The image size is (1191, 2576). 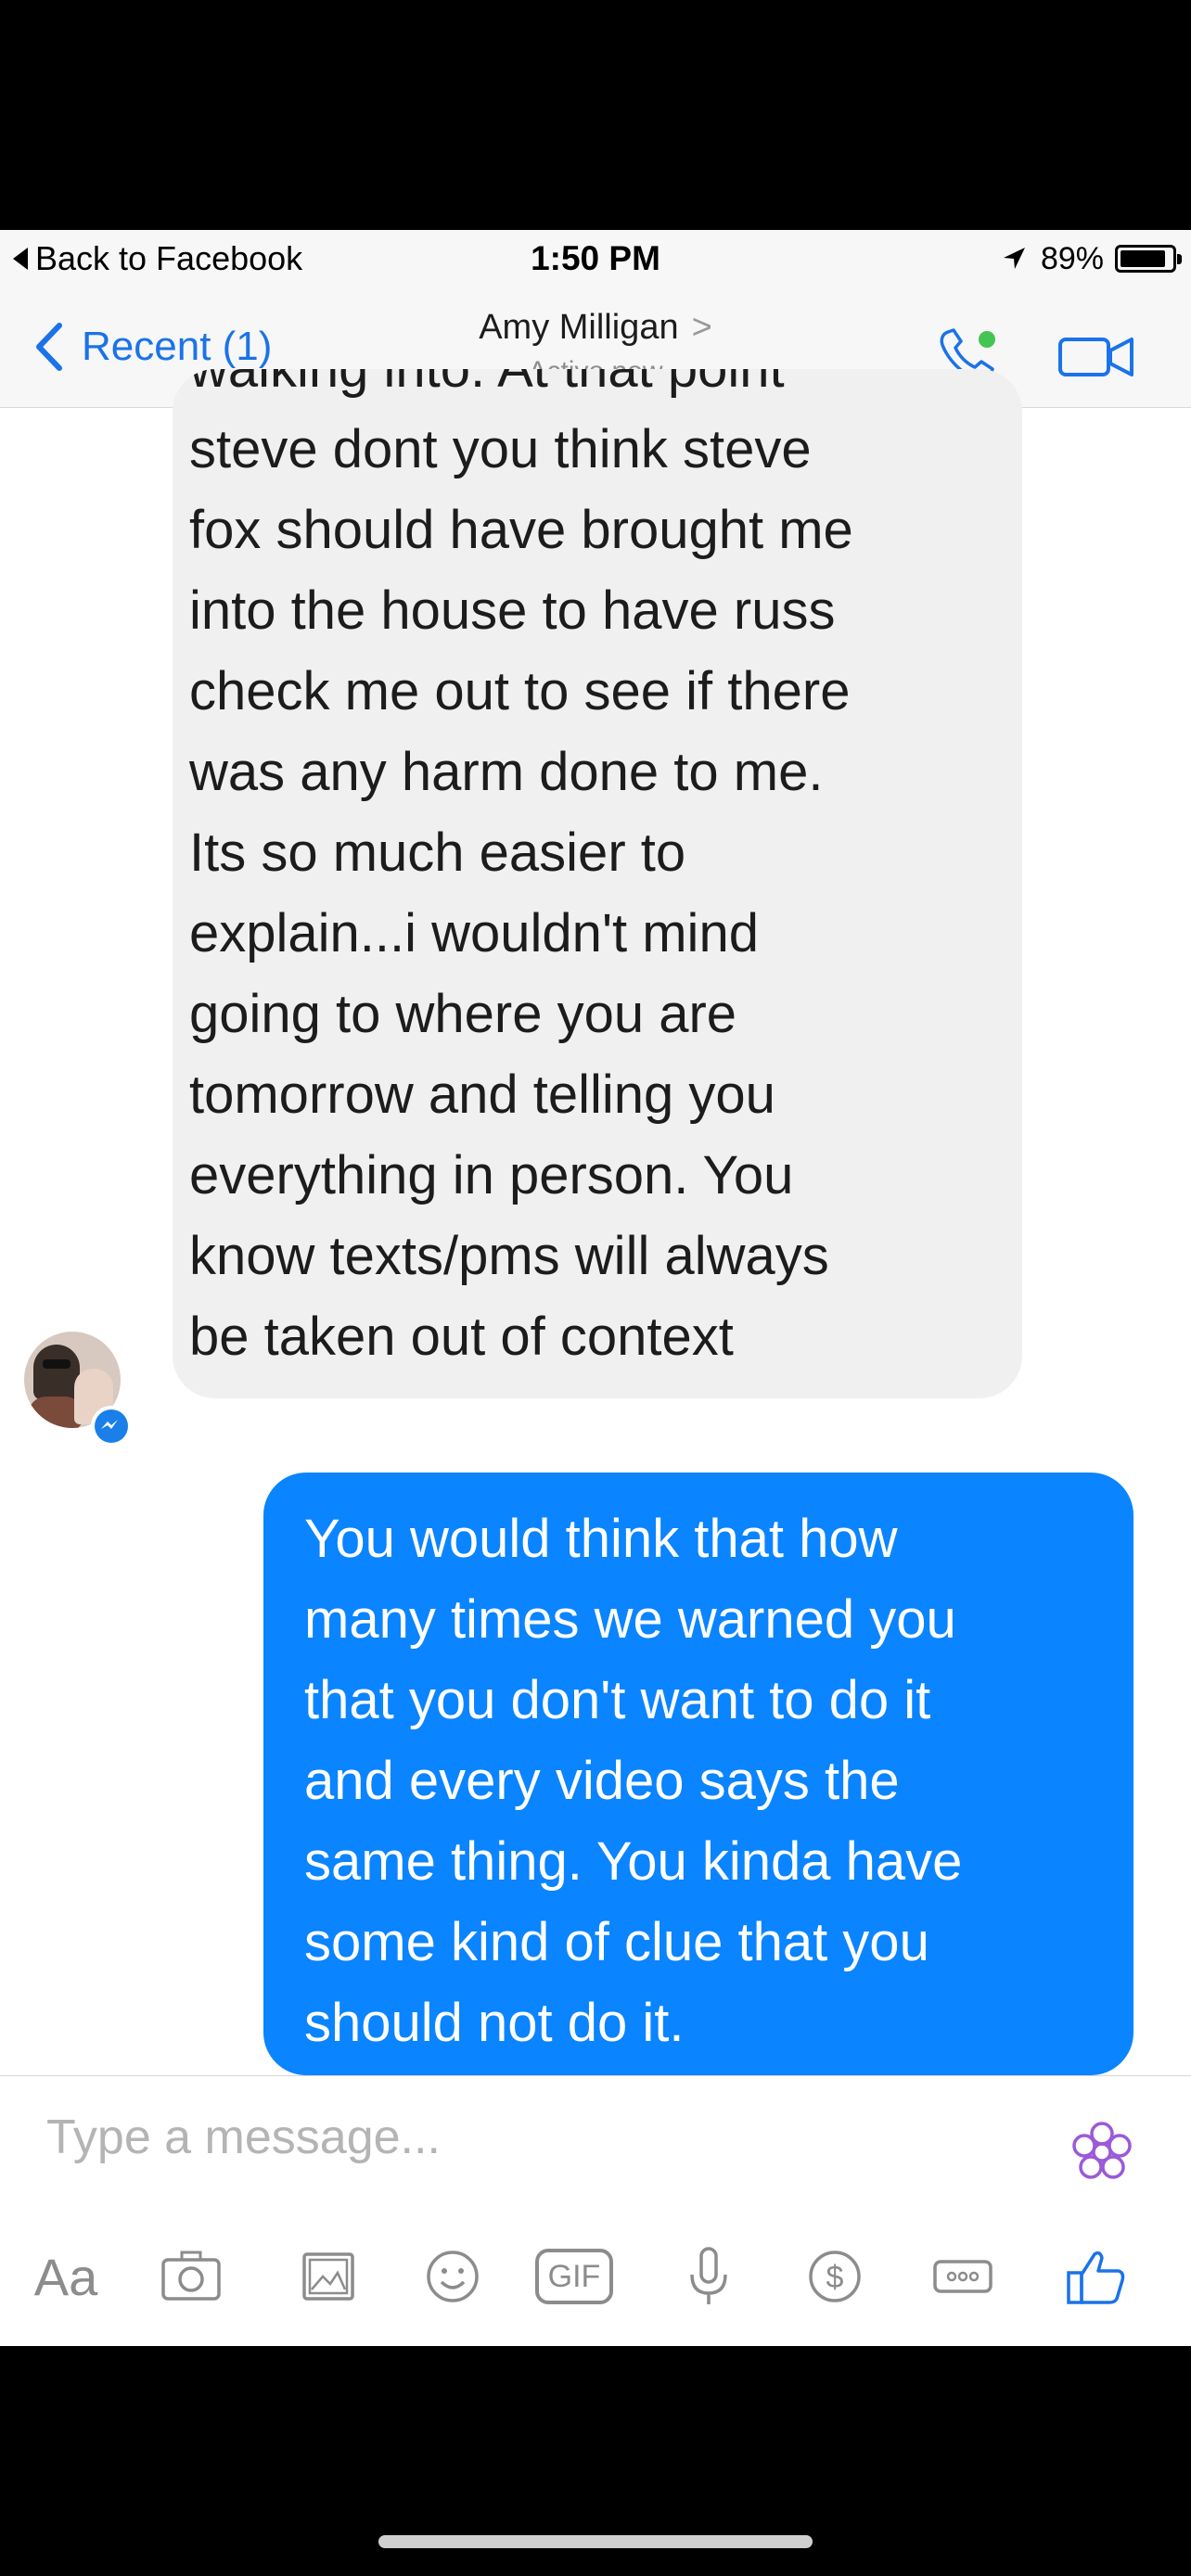 I want to click on emoji-button, so click(x=453, y=2276).